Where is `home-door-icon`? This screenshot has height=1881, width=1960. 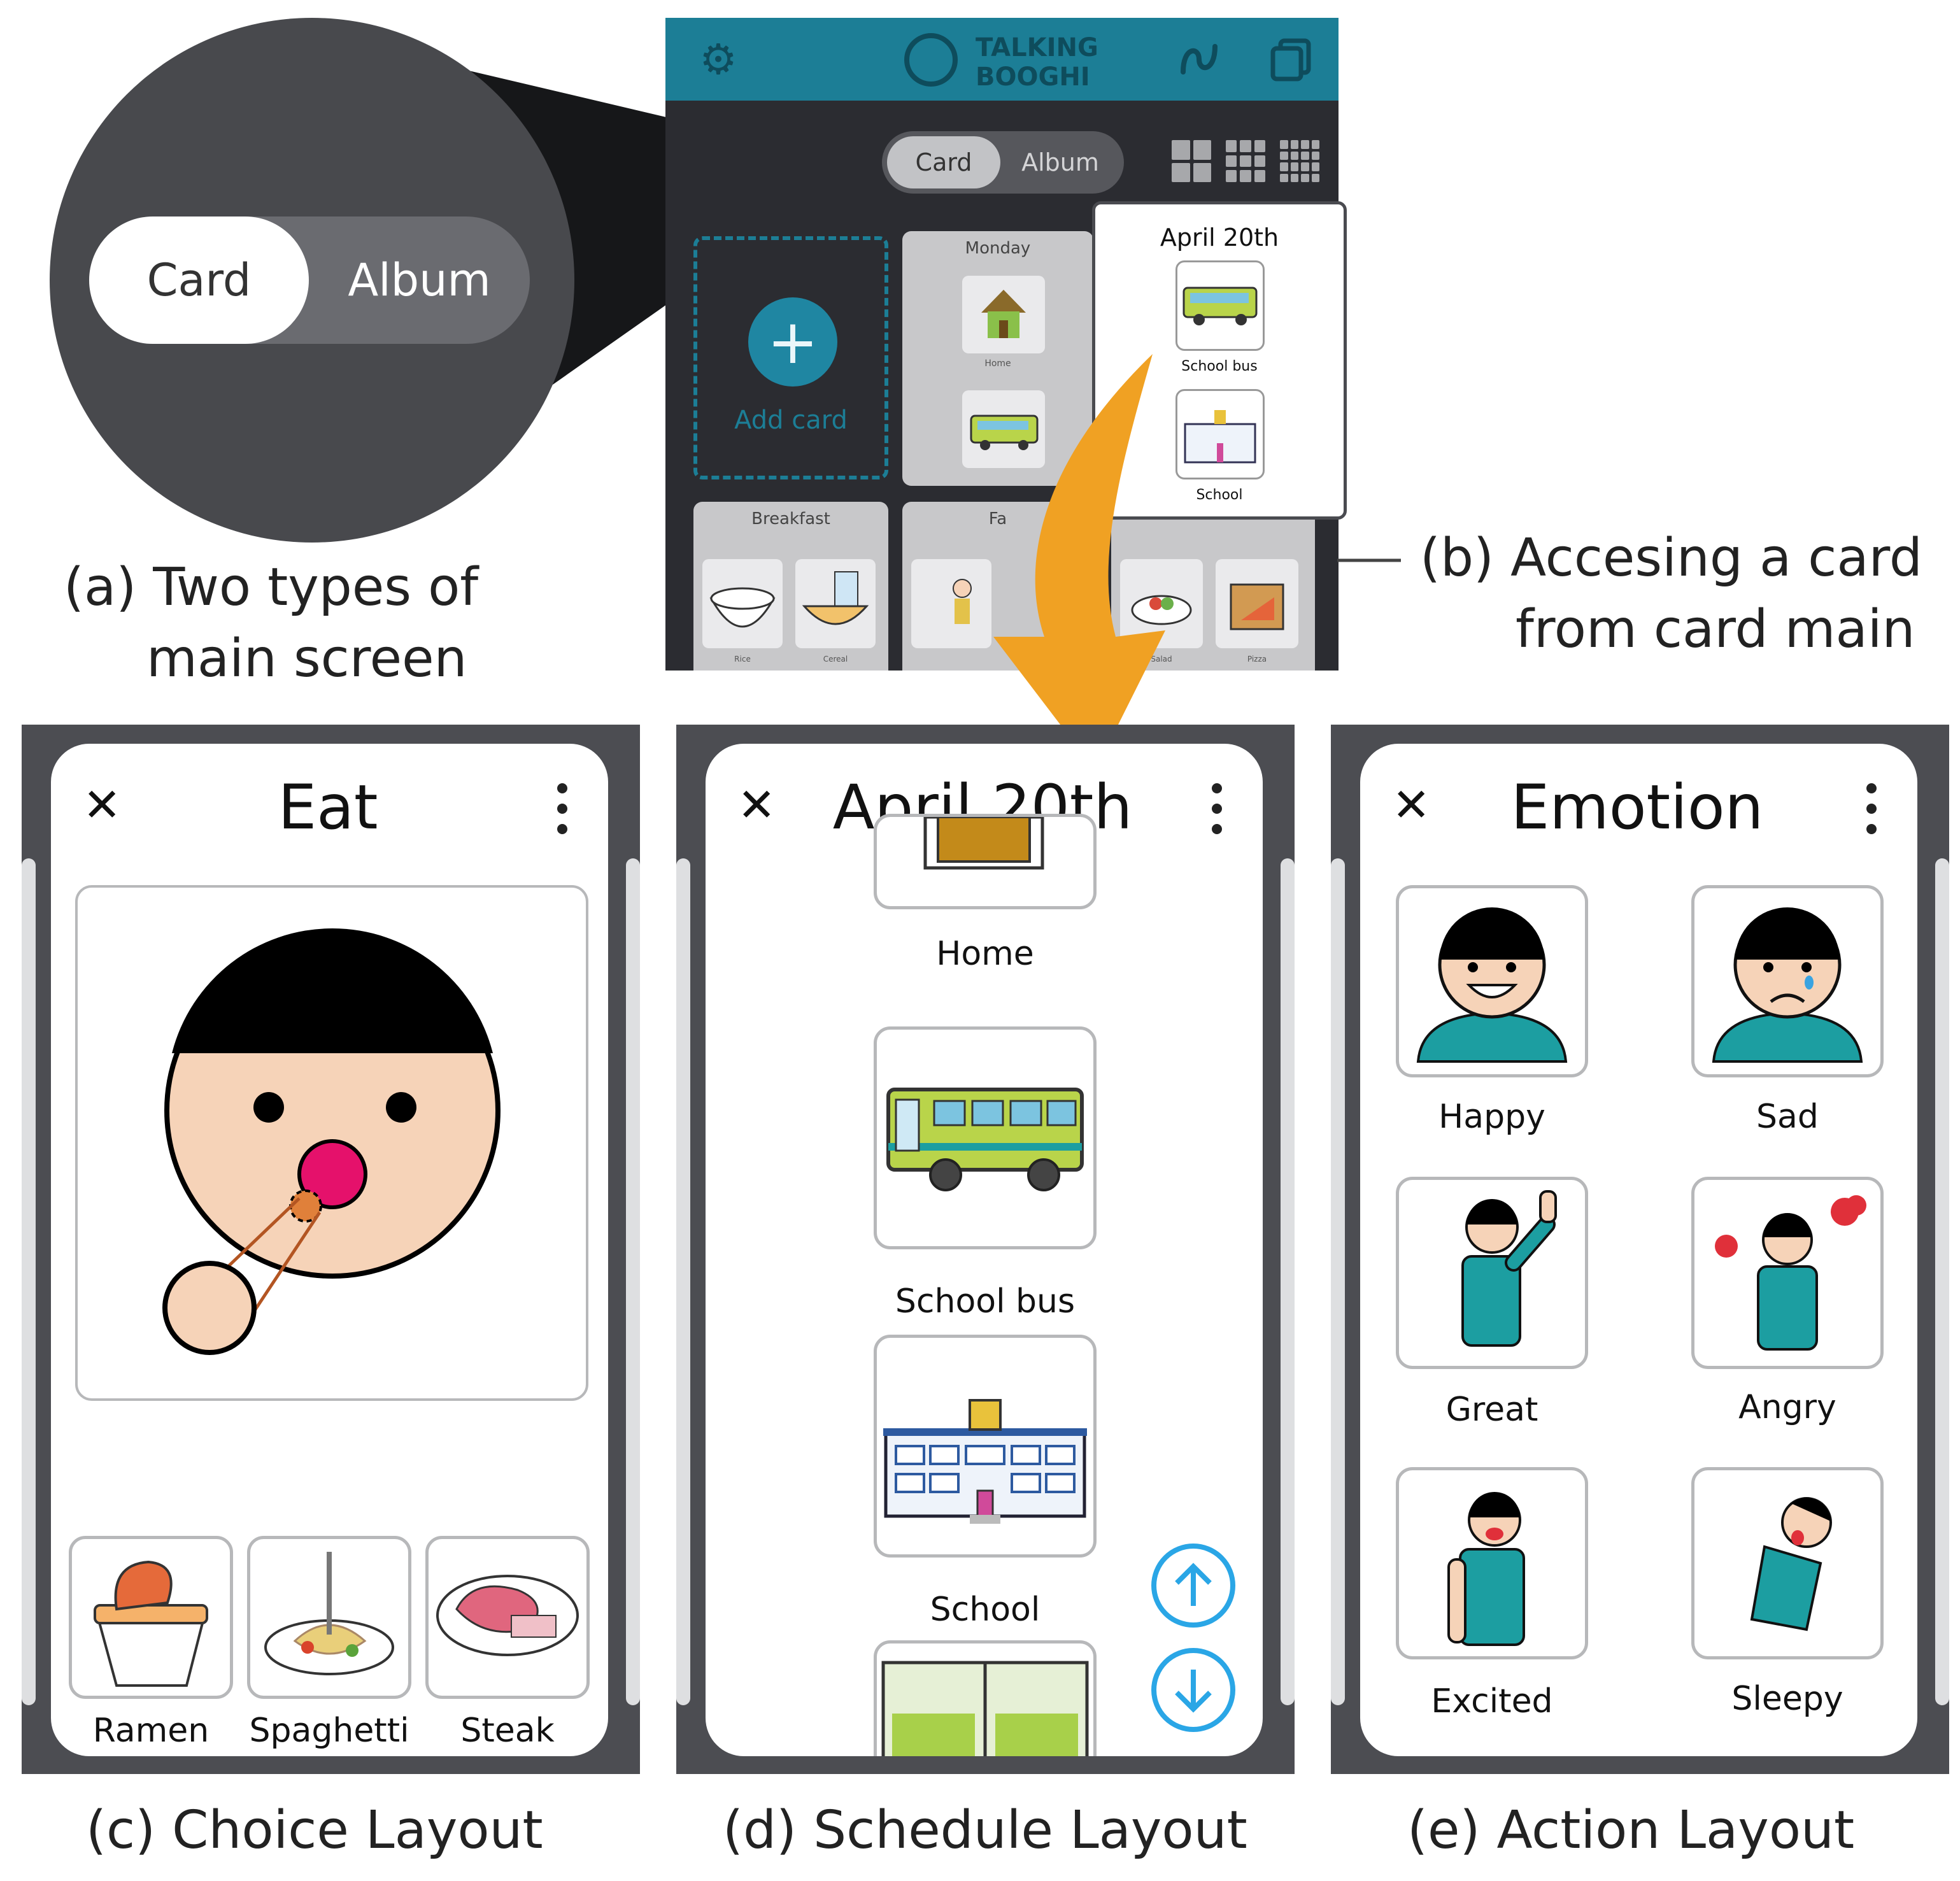 home-door-icon is located at coordinates (983, 843).